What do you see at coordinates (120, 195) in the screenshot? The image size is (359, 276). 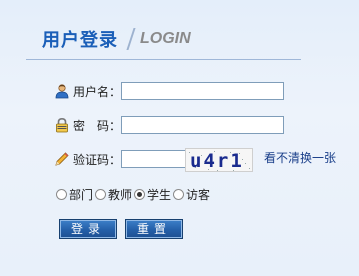 I see `role-label: 教师` at bounding box center [120, 195].